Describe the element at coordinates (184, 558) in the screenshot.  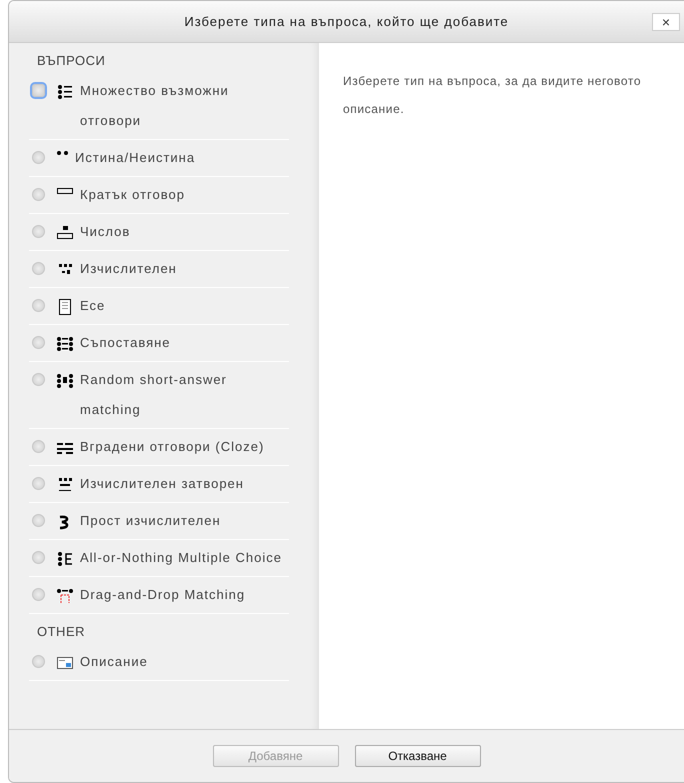
I see `option-label: All-or-Nothing Multiple Choice` at that location.